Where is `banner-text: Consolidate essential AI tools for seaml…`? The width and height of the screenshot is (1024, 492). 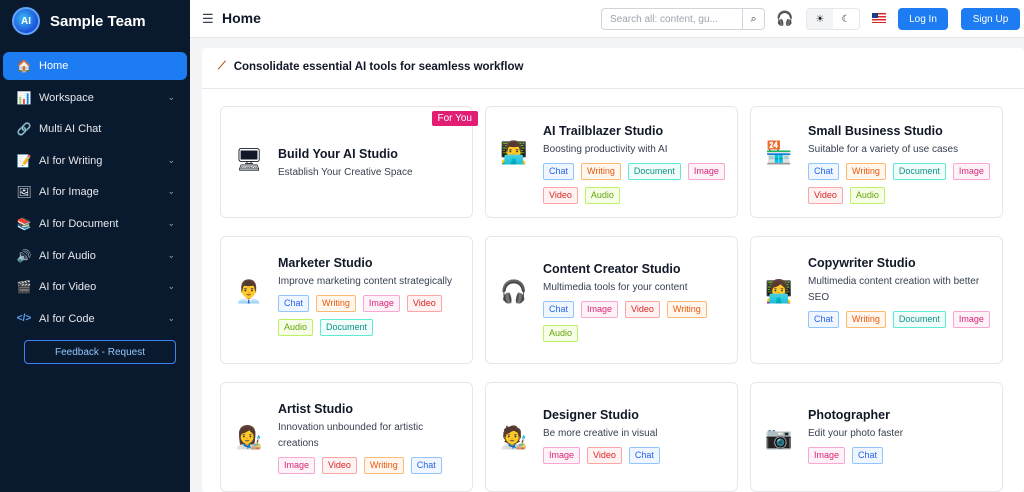
banner-text: Consolidate essential AI tools for seaml… is located at coordinates (378, 66).